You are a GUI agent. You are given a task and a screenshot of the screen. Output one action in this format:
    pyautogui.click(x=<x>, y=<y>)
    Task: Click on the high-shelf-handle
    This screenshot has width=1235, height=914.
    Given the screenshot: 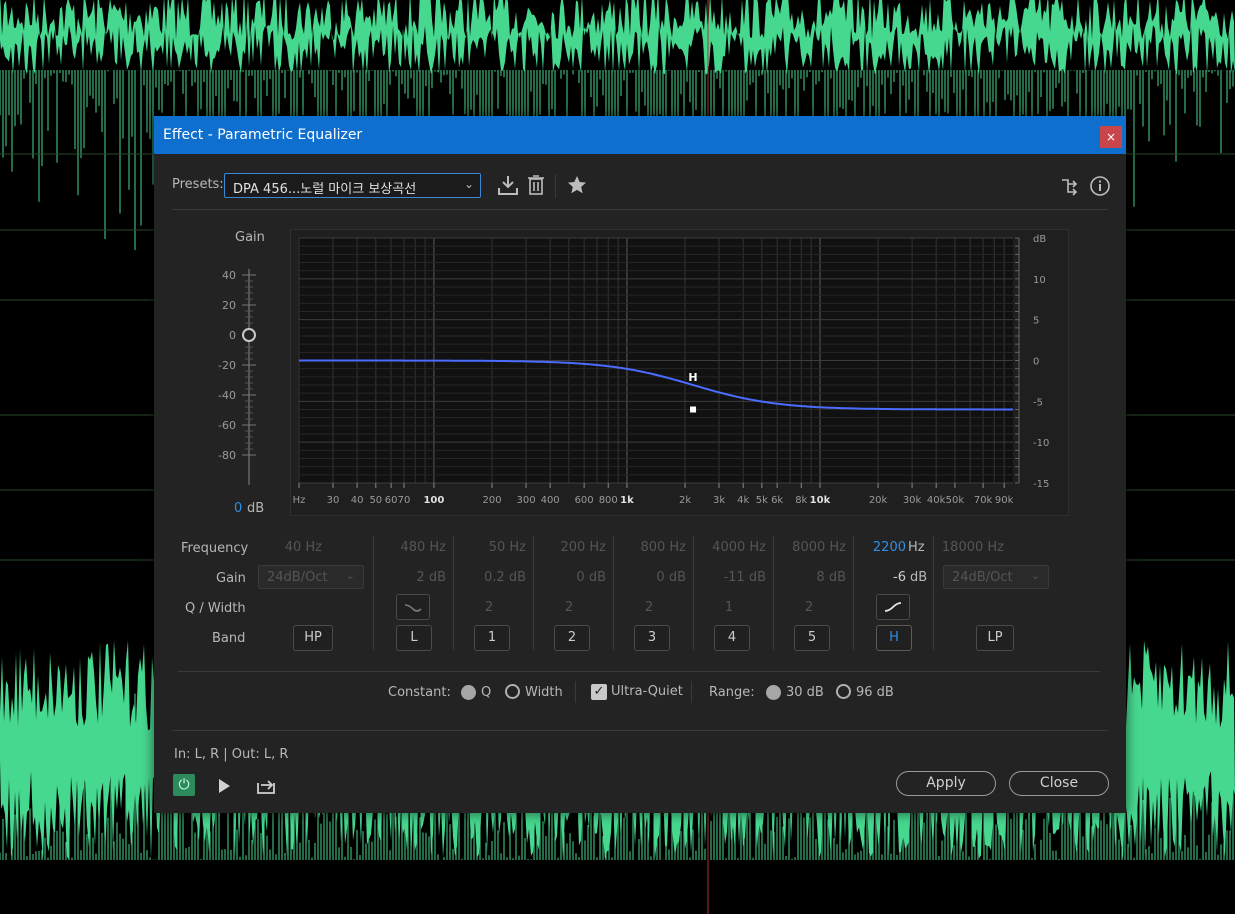 What is the action you would take?
    pyautogui.click(x=693, y=409)
    